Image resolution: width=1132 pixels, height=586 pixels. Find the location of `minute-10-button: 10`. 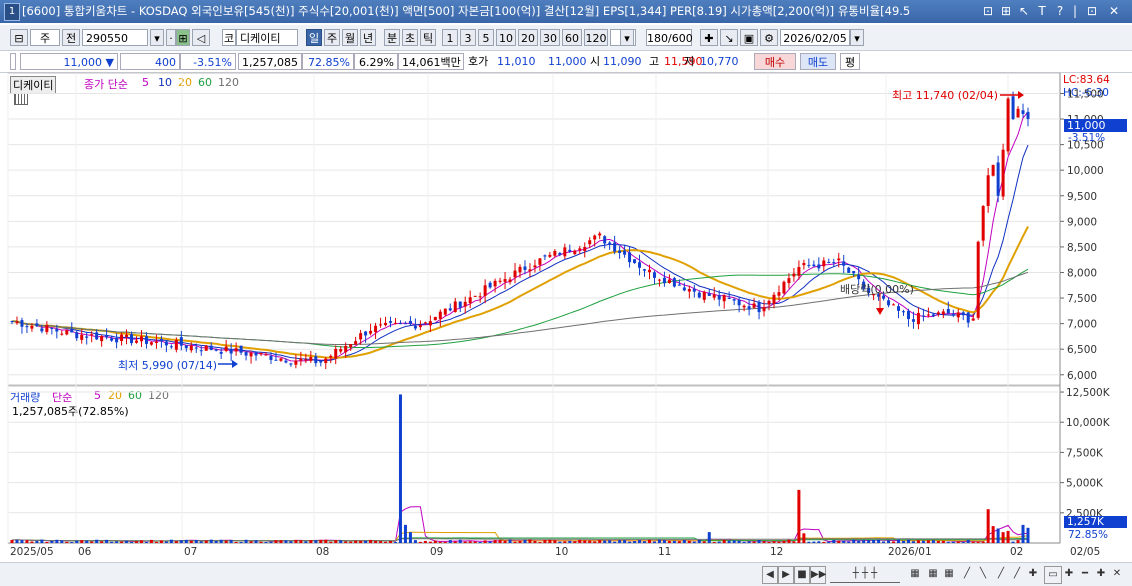

minute-10-button: 10 is located at coordinates (506, 37).